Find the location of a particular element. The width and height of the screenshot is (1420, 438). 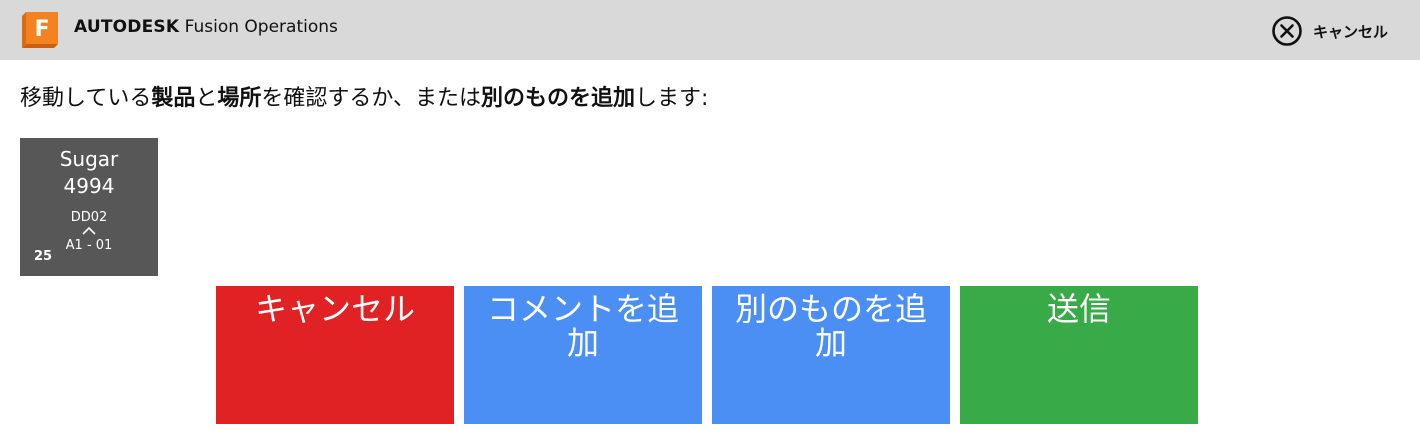

instruction-text: 移動している製品と場所を確認するか、または別のものを追加します: is located at coordinates (364, 99).